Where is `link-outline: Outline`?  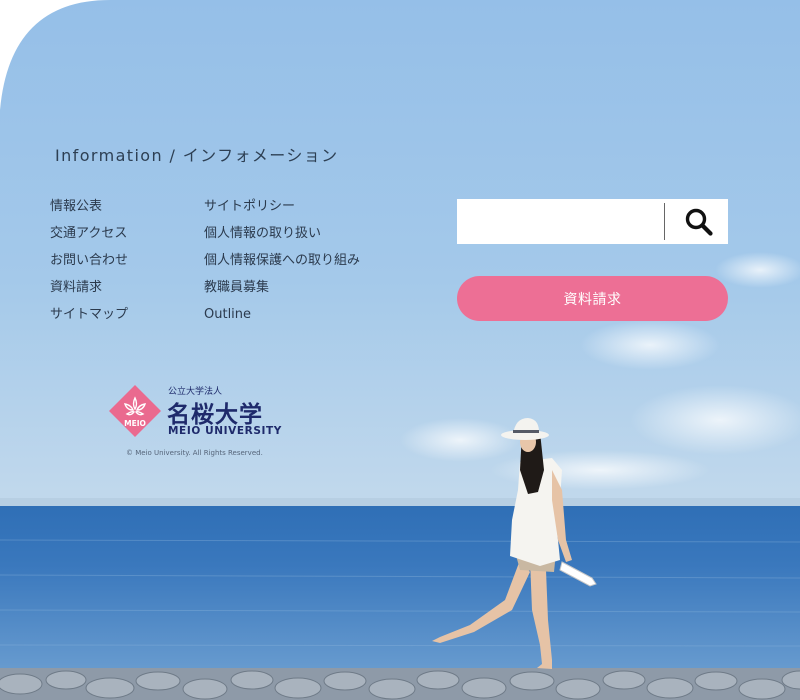 link-outline: Outline is located at coordinates (282, 319).